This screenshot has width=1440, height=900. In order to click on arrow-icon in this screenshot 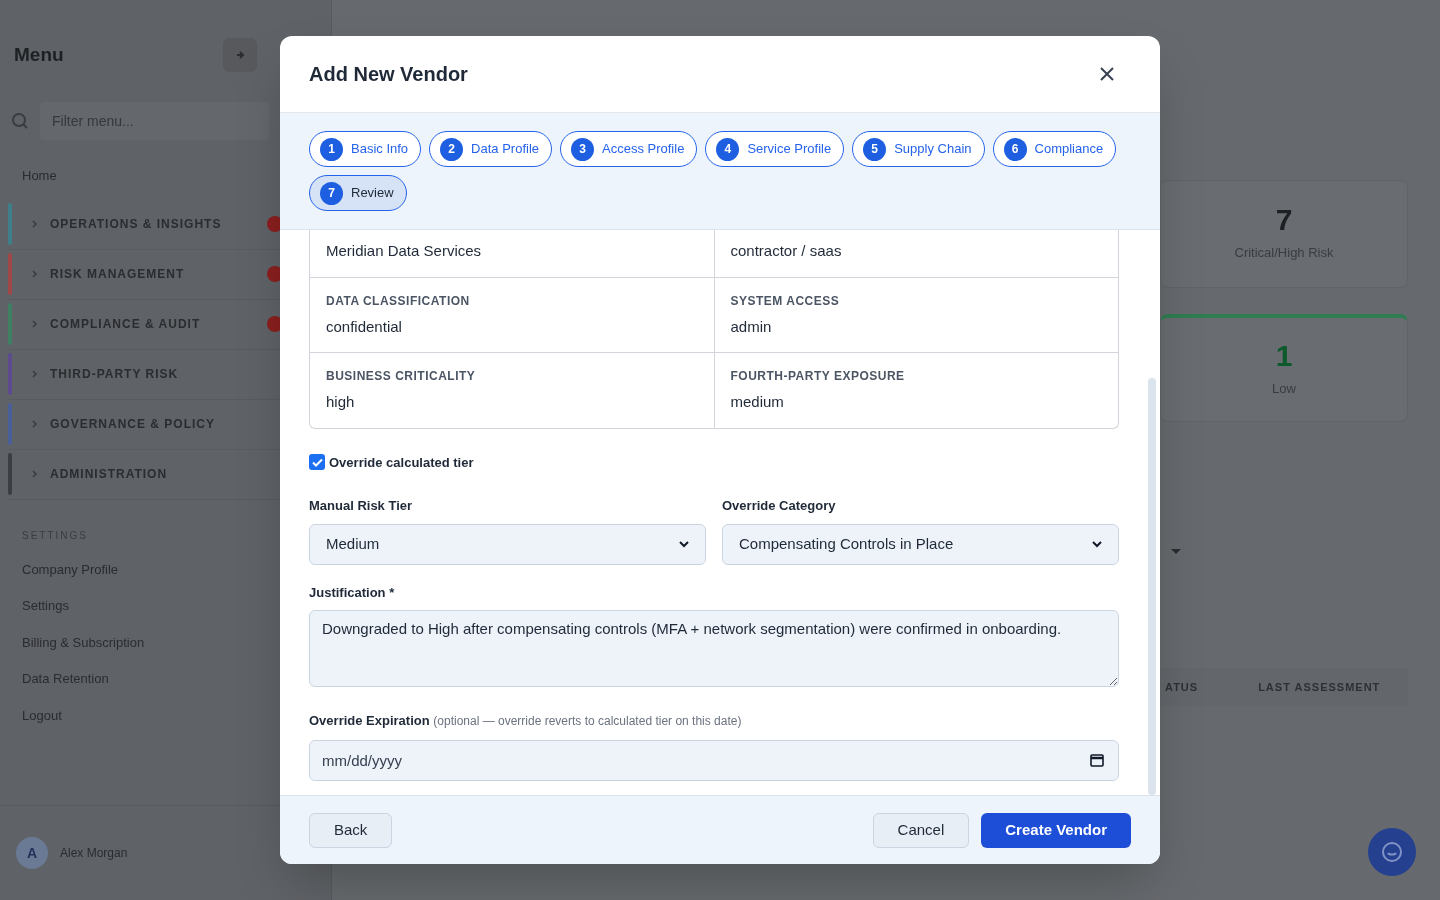, I will do `click(240, 55)`.